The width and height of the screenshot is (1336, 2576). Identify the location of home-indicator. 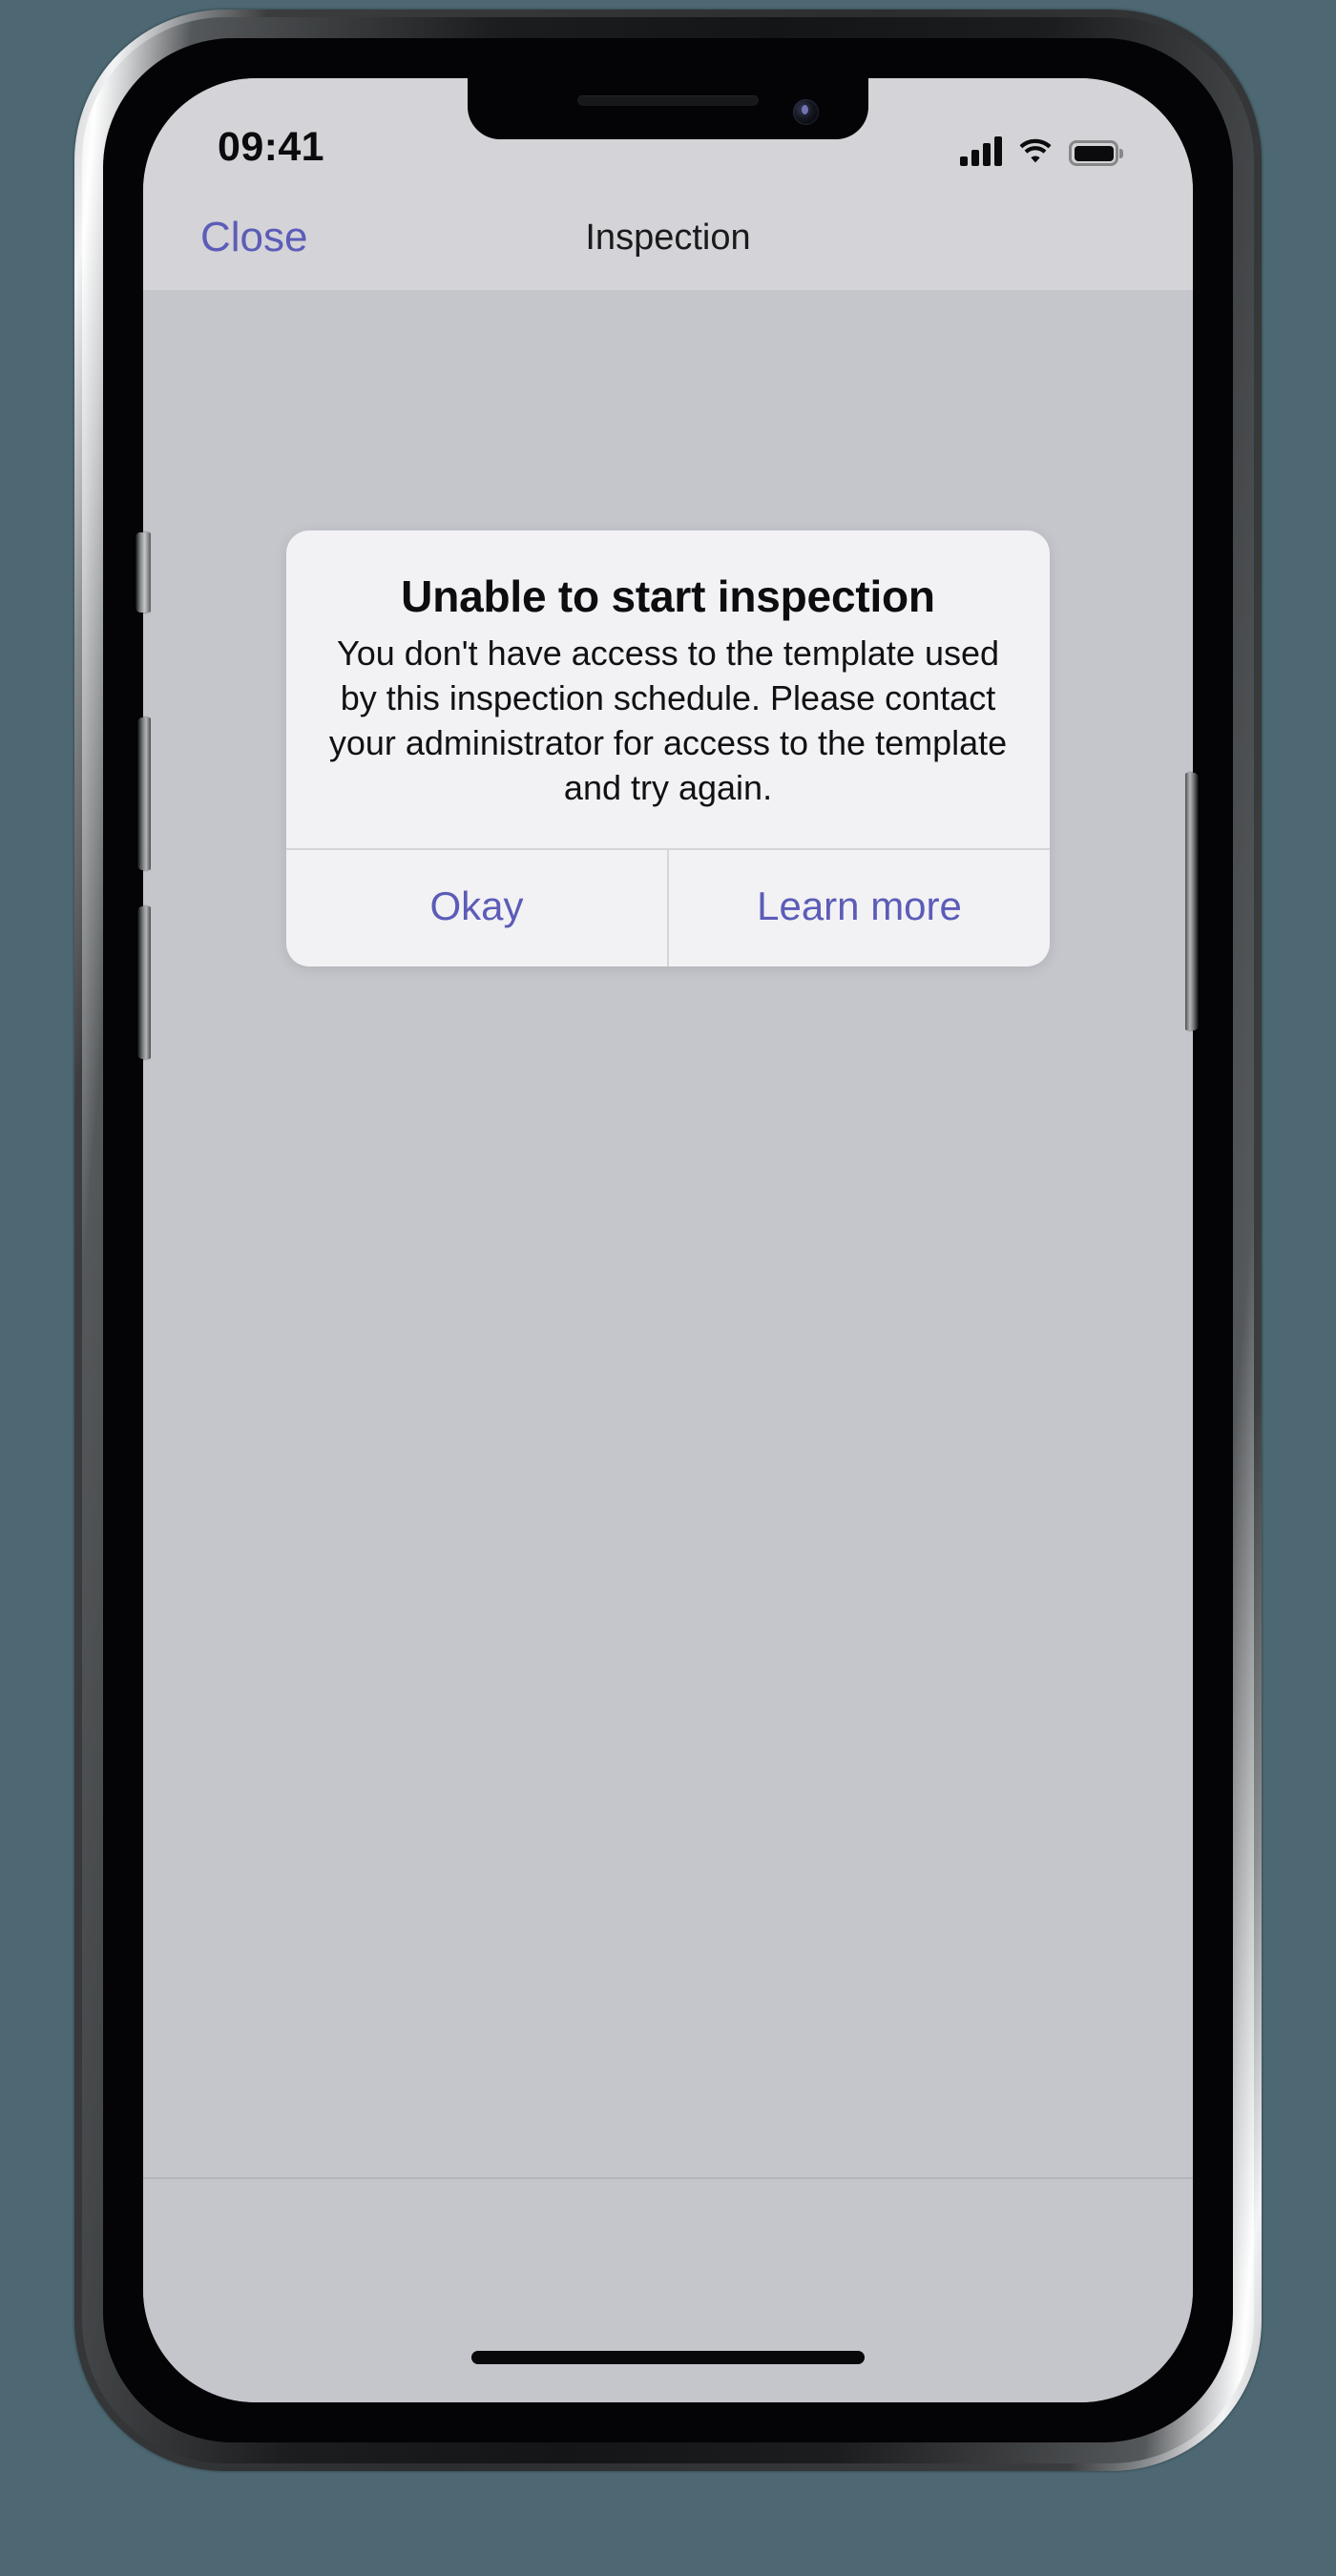
(668, 2357).